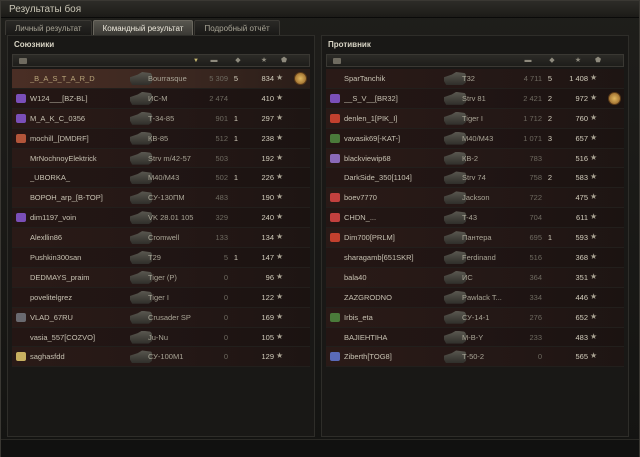  I want to click on player-row: bala40 ИС 364 351 ★, so click(475, 277).